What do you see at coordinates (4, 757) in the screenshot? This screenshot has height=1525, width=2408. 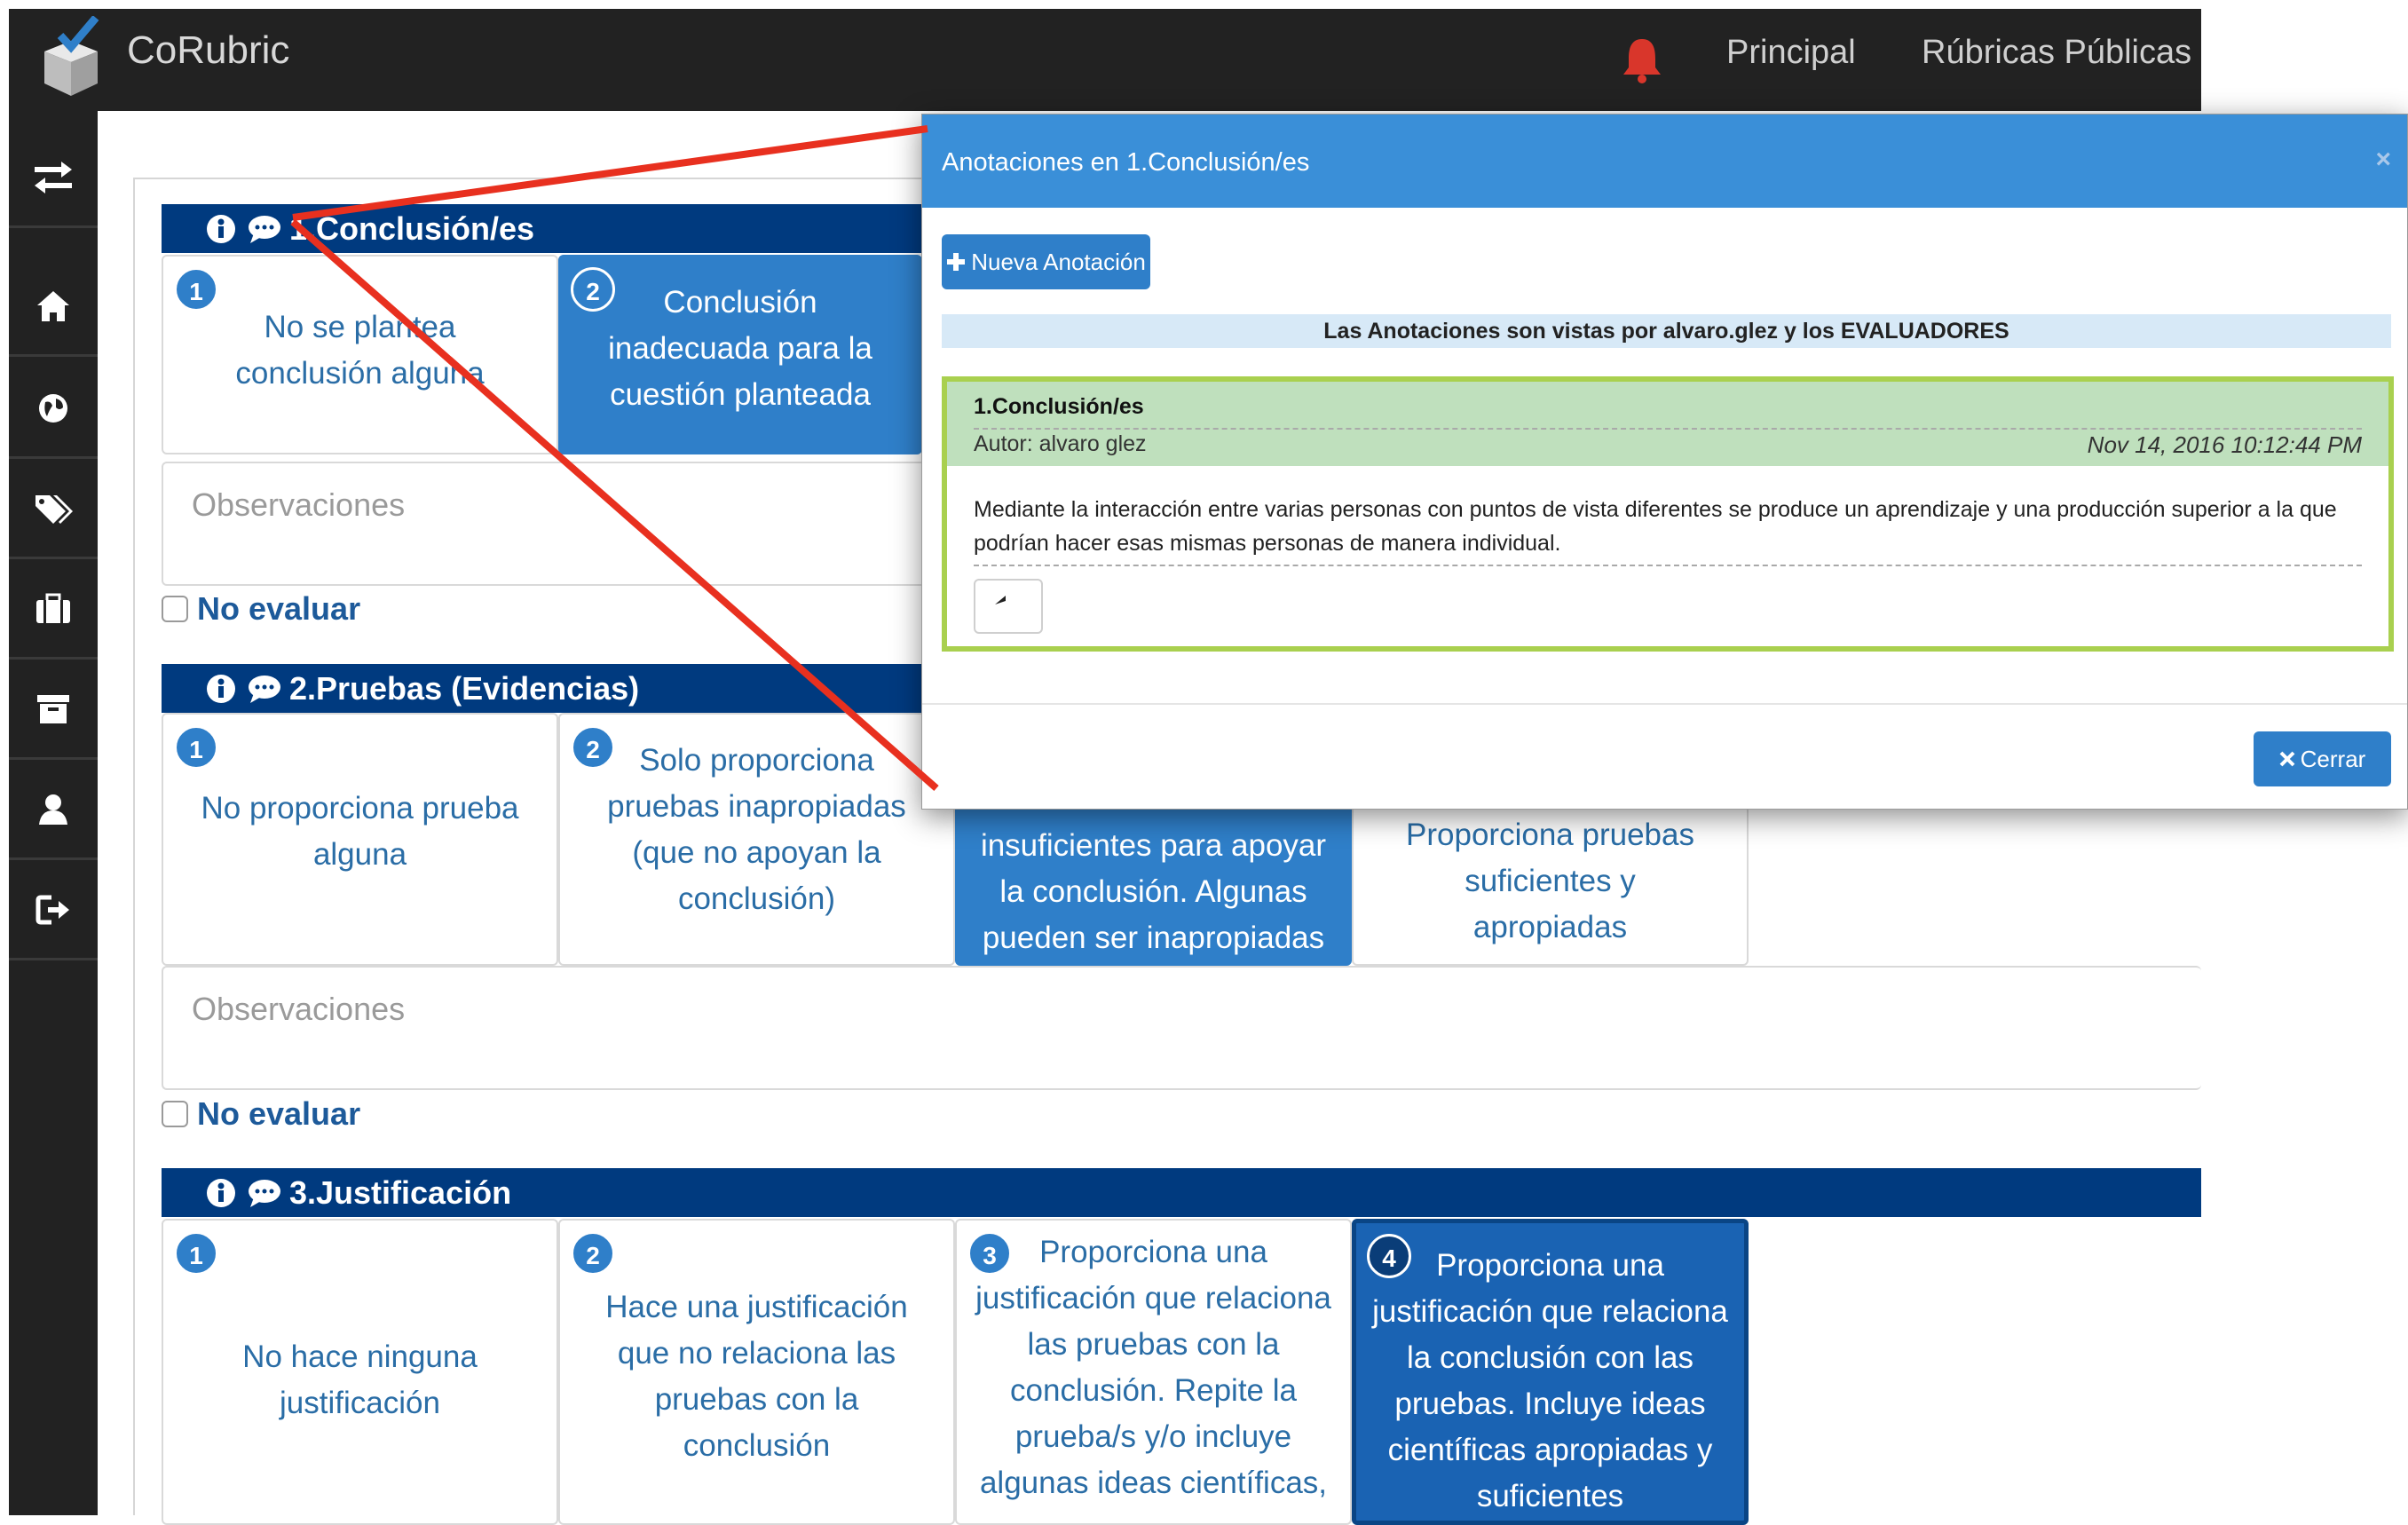 I see `page-edge` at bounding box center [4, 757].